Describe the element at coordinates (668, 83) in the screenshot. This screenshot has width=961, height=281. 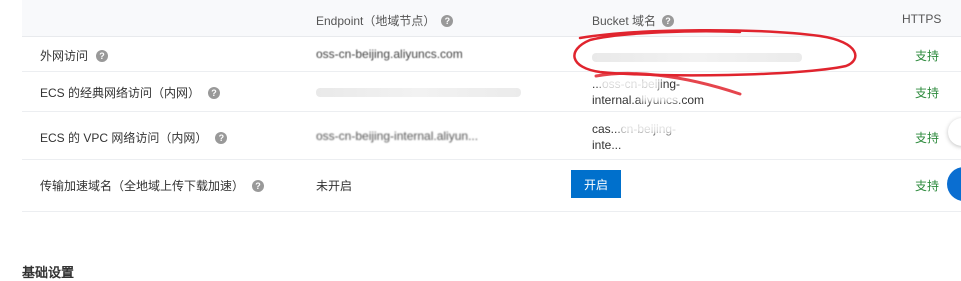
I see `annotation-scribble` at that location.